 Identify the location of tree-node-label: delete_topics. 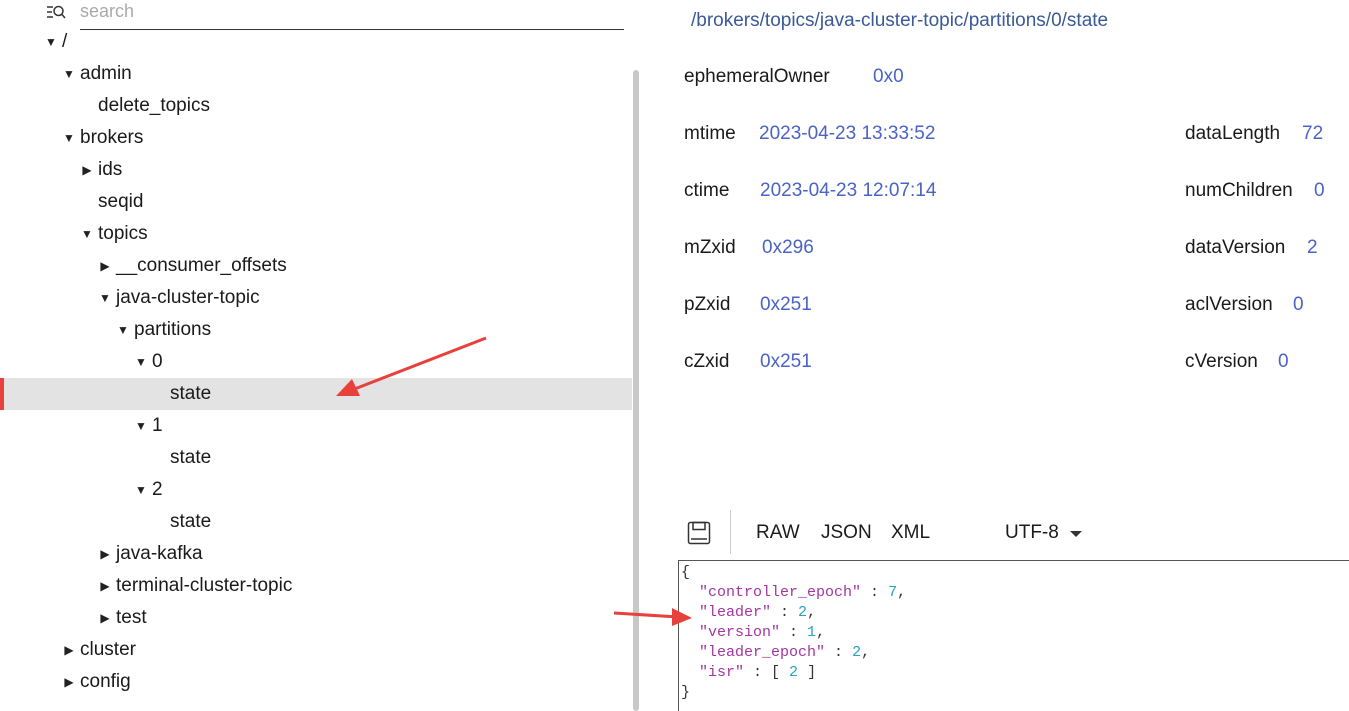
(154, 105).